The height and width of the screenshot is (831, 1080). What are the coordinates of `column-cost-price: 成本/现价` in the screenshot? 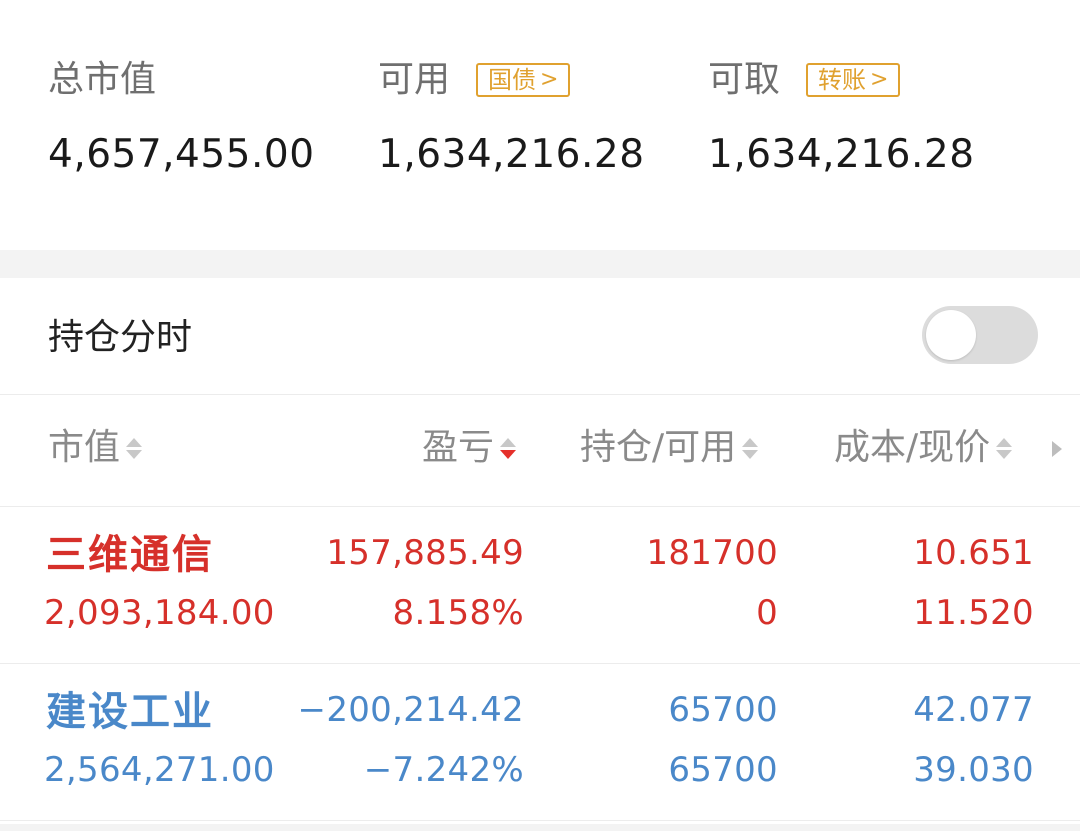 It's located at (923, 448).